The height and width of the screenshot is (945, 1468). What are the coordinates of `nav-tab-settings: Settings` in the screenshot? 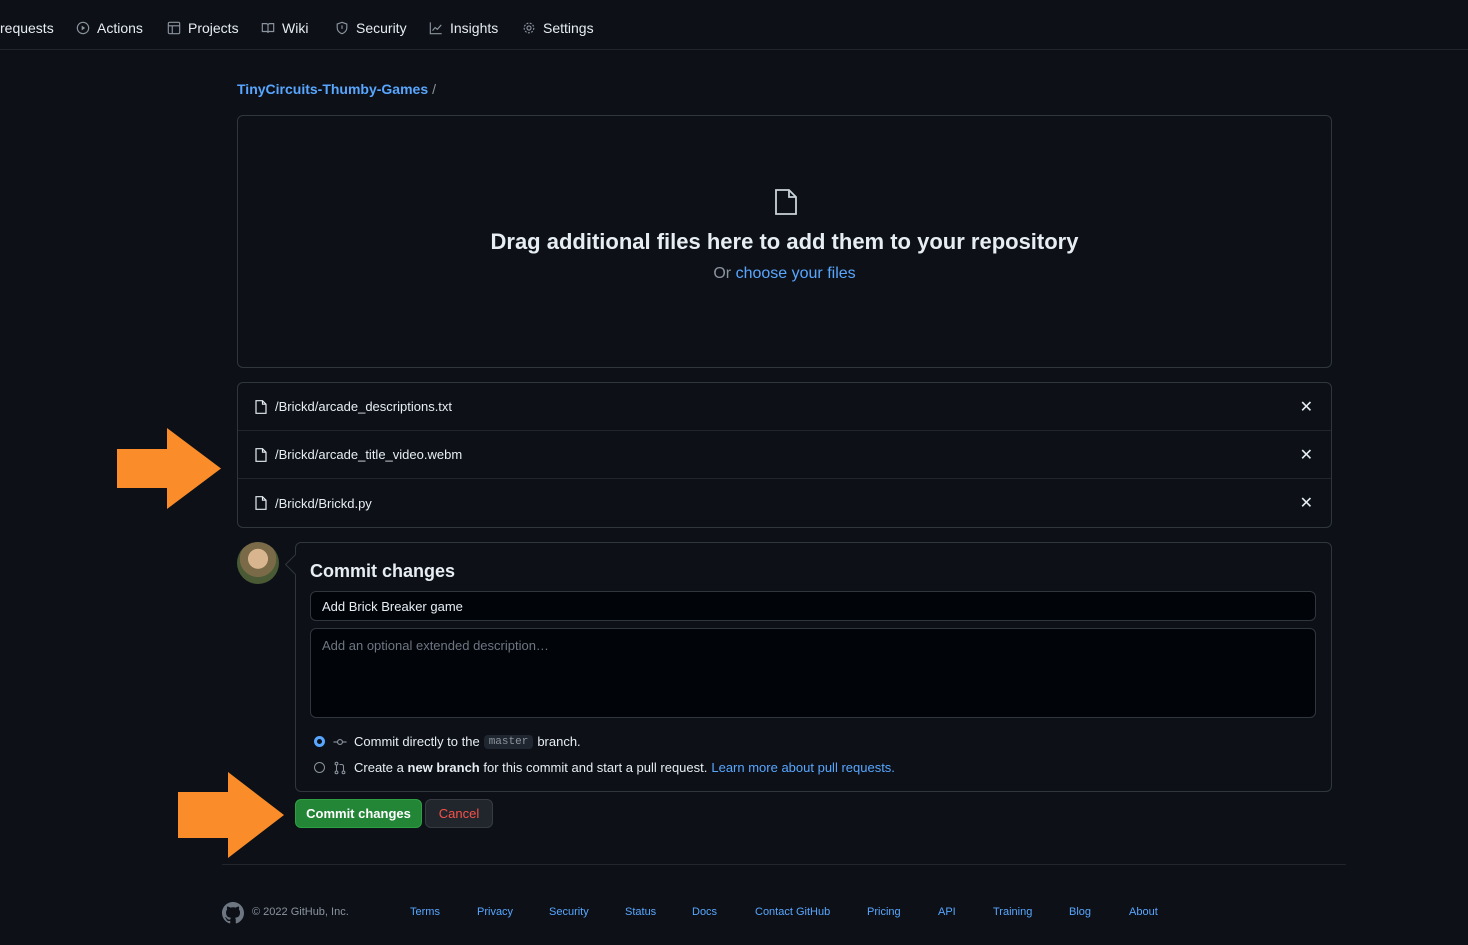 It's located at (558, 28).